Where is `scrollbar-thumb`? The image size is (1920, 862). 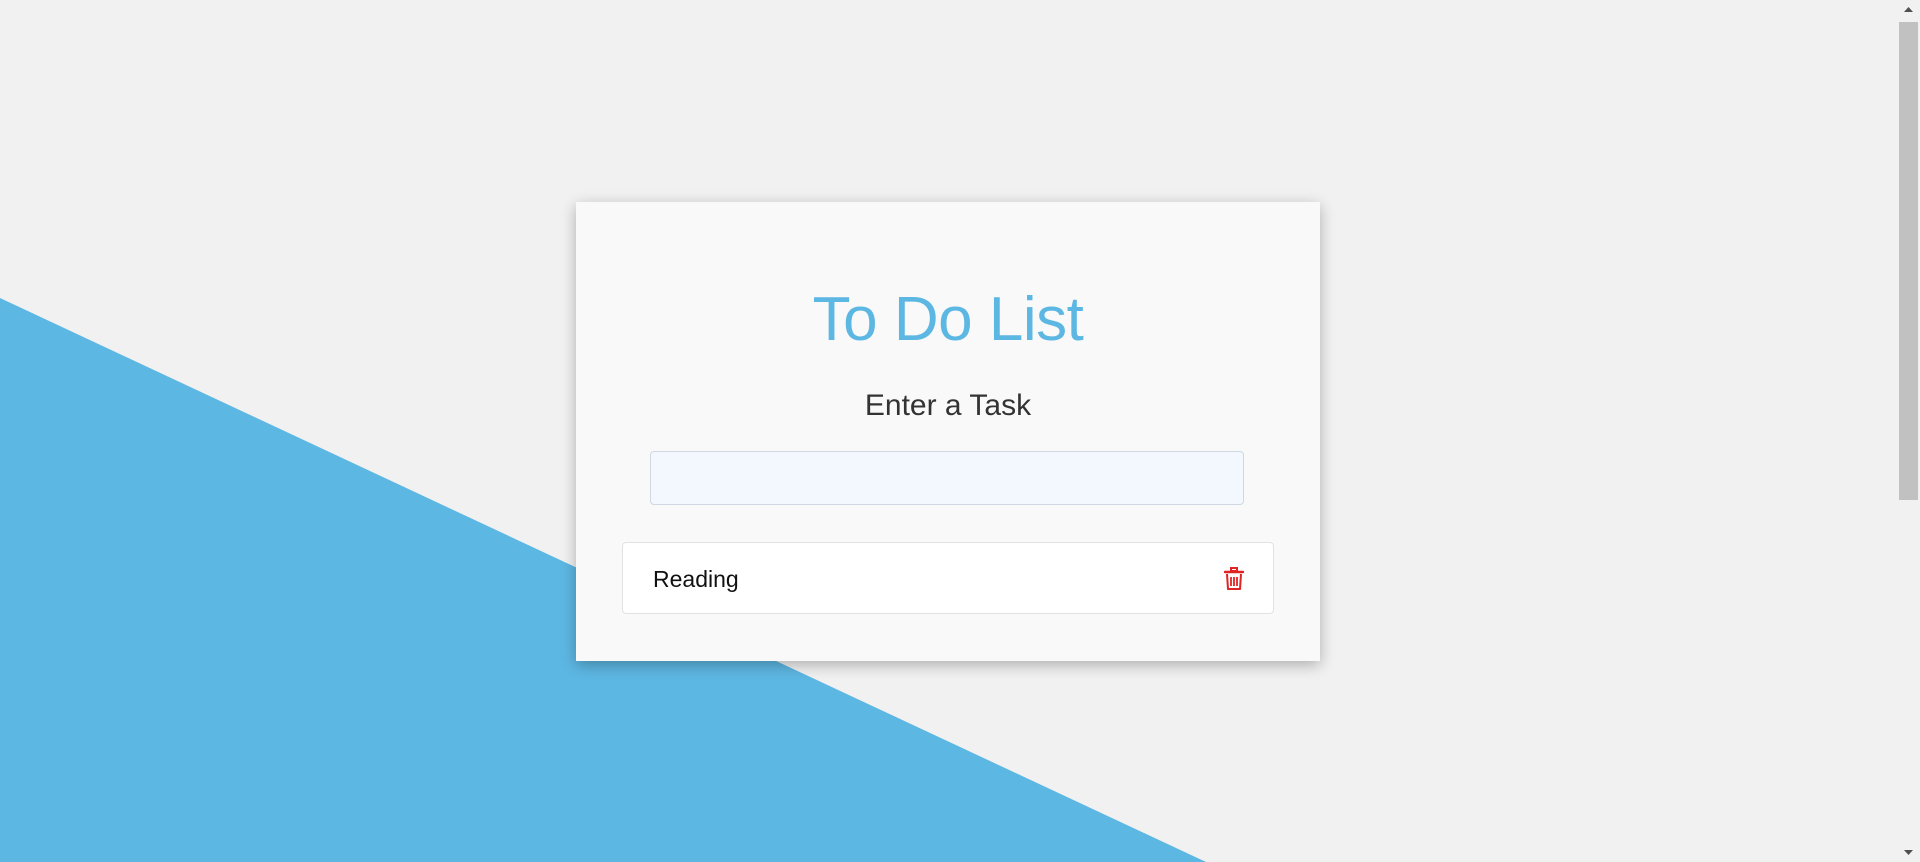
scrollbar-thumb is located at coordinates (1908, 261).